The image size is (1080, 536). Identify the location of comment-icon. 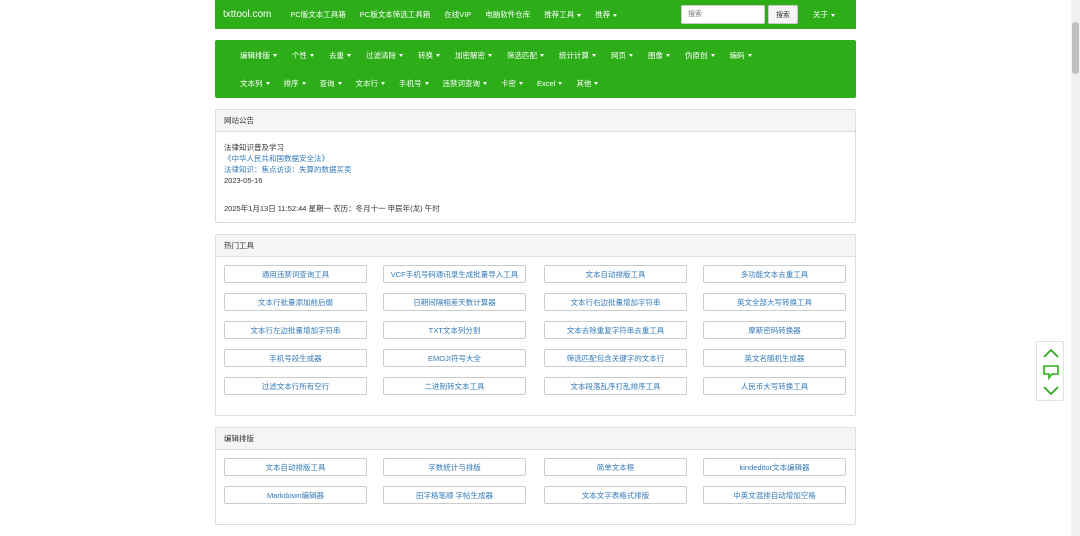
(1051, 372).